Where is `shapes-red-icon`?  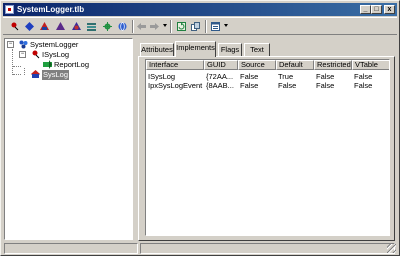
shapes-red-icon is located at coordinates (60, 26).